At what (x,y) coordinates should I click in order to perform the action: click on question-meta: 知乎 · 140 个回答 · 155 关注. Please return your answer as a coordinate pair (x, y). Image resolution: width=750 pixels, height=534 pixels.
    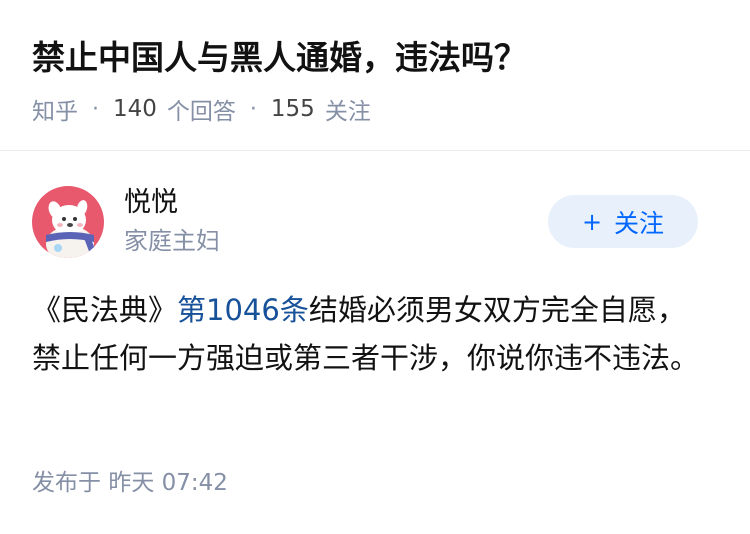
    Looking at the image, I should click on (201, 109).